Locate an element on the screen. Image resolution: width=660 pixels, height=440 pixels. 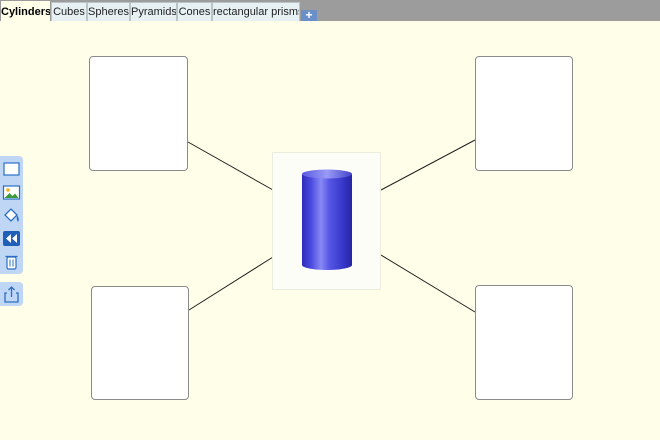
center-card is located at coordinates (326, 221).